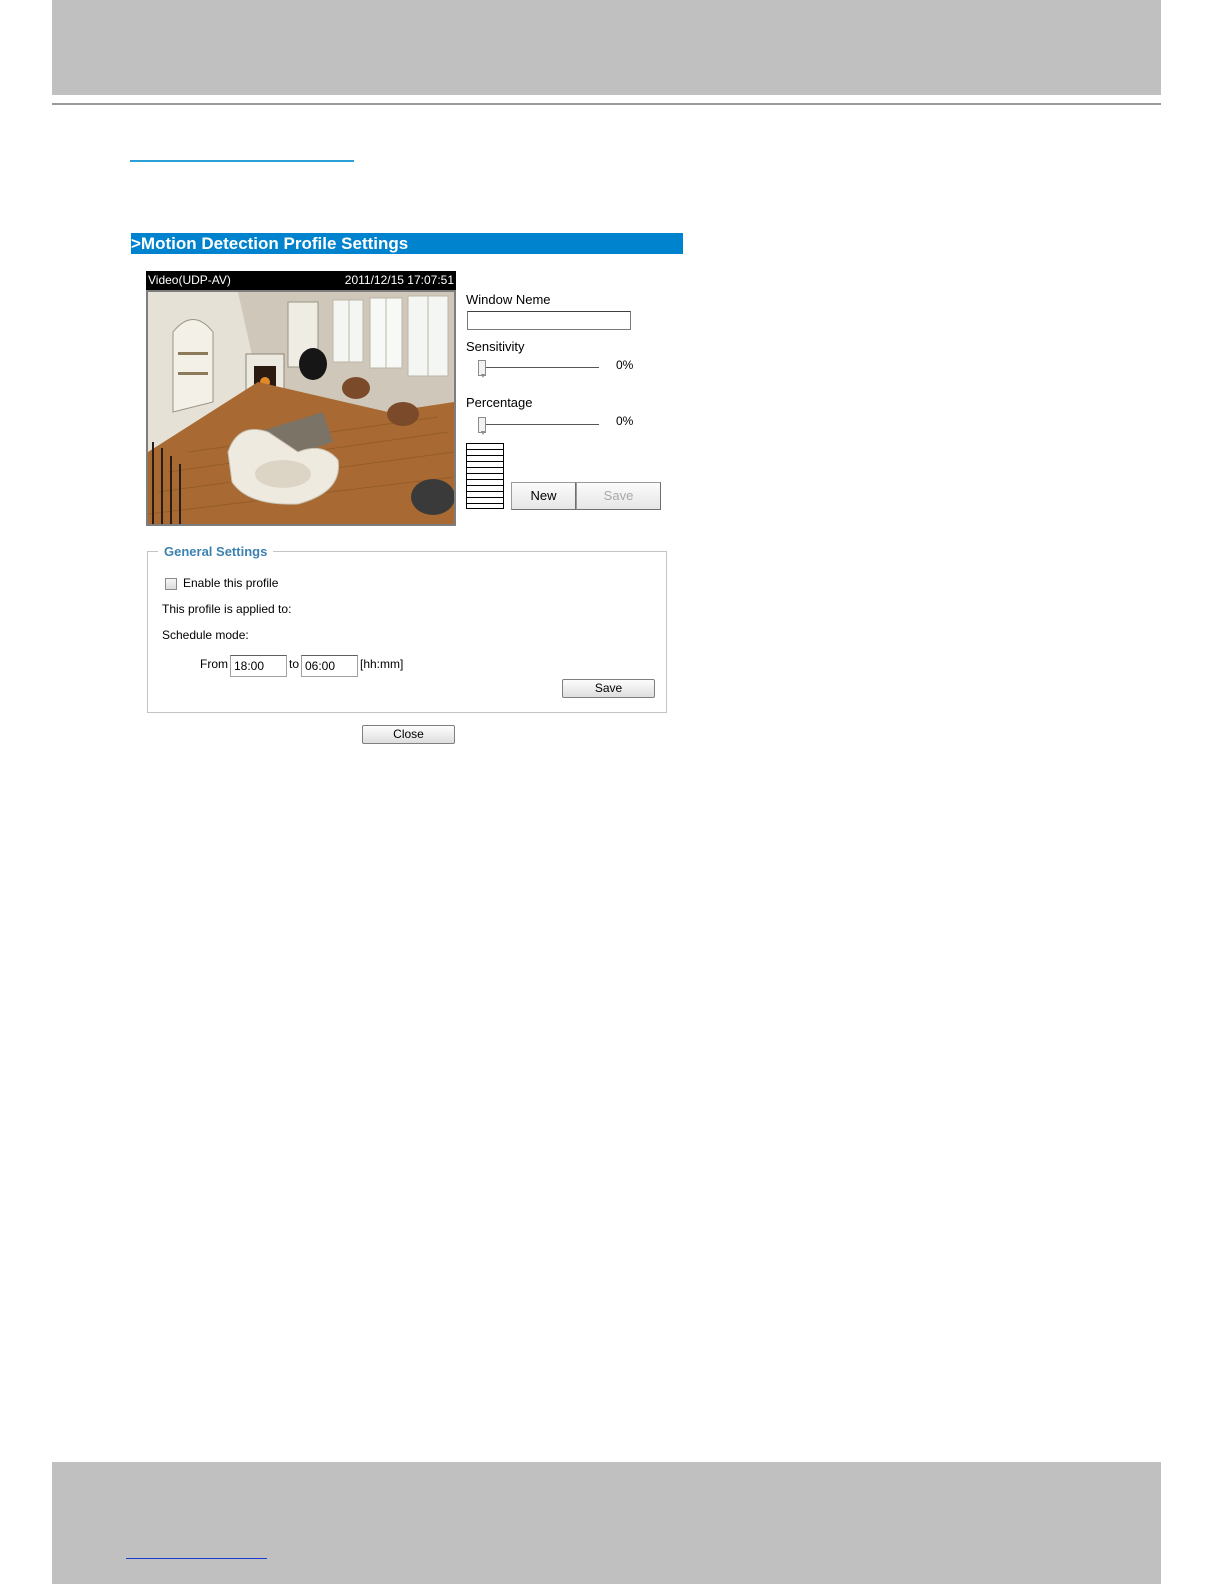 This screenshot has width=1224, height=1584. I want to click on room-scene-image, so click(301, 408).